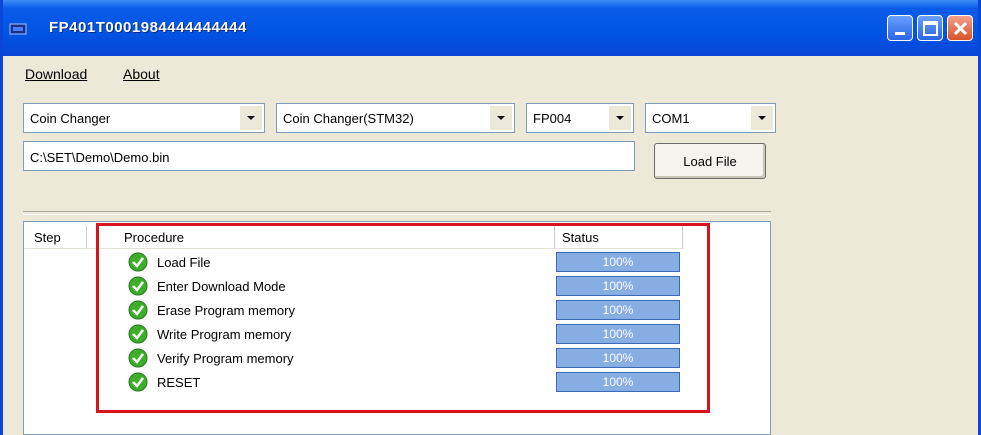 The height and width of the screenshot is (435, 981). I want to click on close-button, so click(960, 28).